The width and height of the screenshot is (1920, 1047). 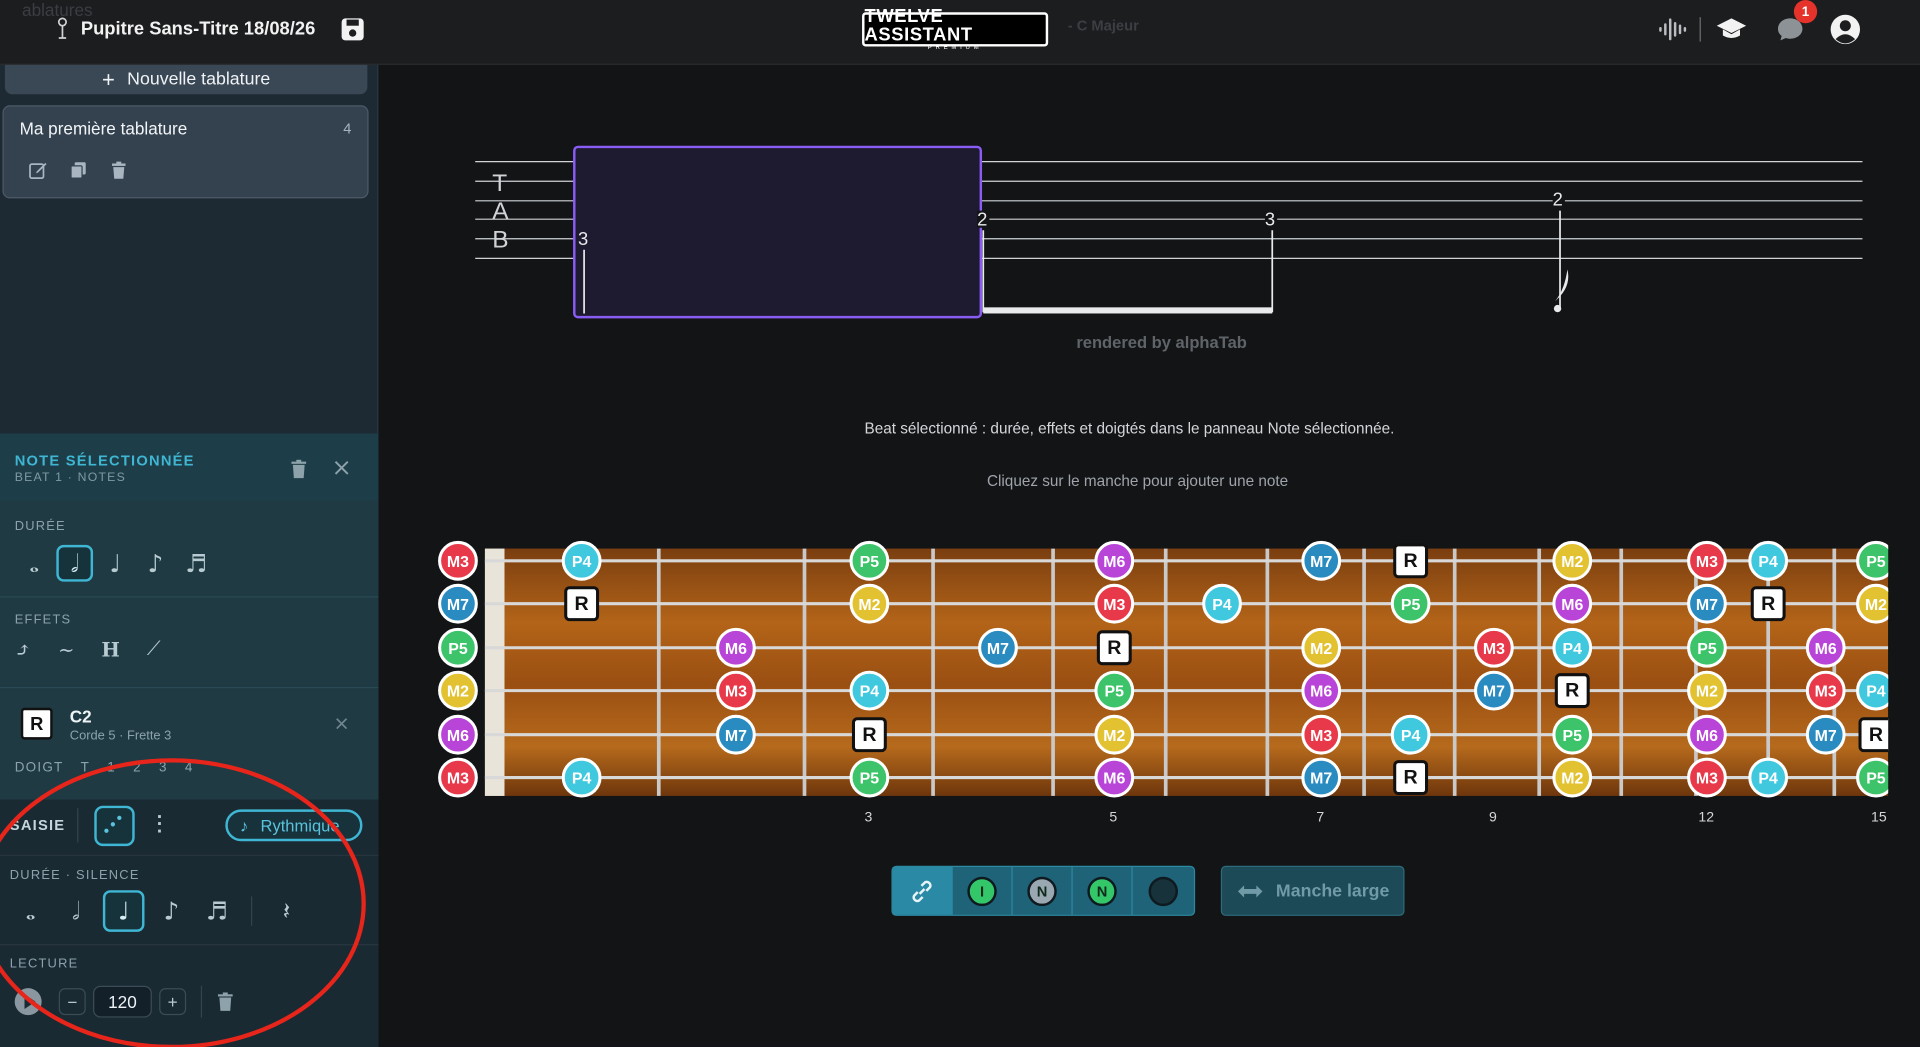 What do you see at coordinates (28, 1002) in the screenshot?
I see `play-button` at bounding box center [28, 1002].